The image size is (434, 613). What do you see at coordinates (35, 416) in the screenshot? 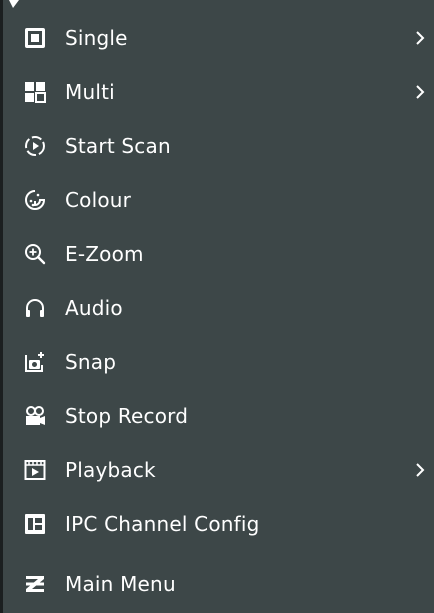
I see `record-camera-icon` at bounding box center [35, 416].